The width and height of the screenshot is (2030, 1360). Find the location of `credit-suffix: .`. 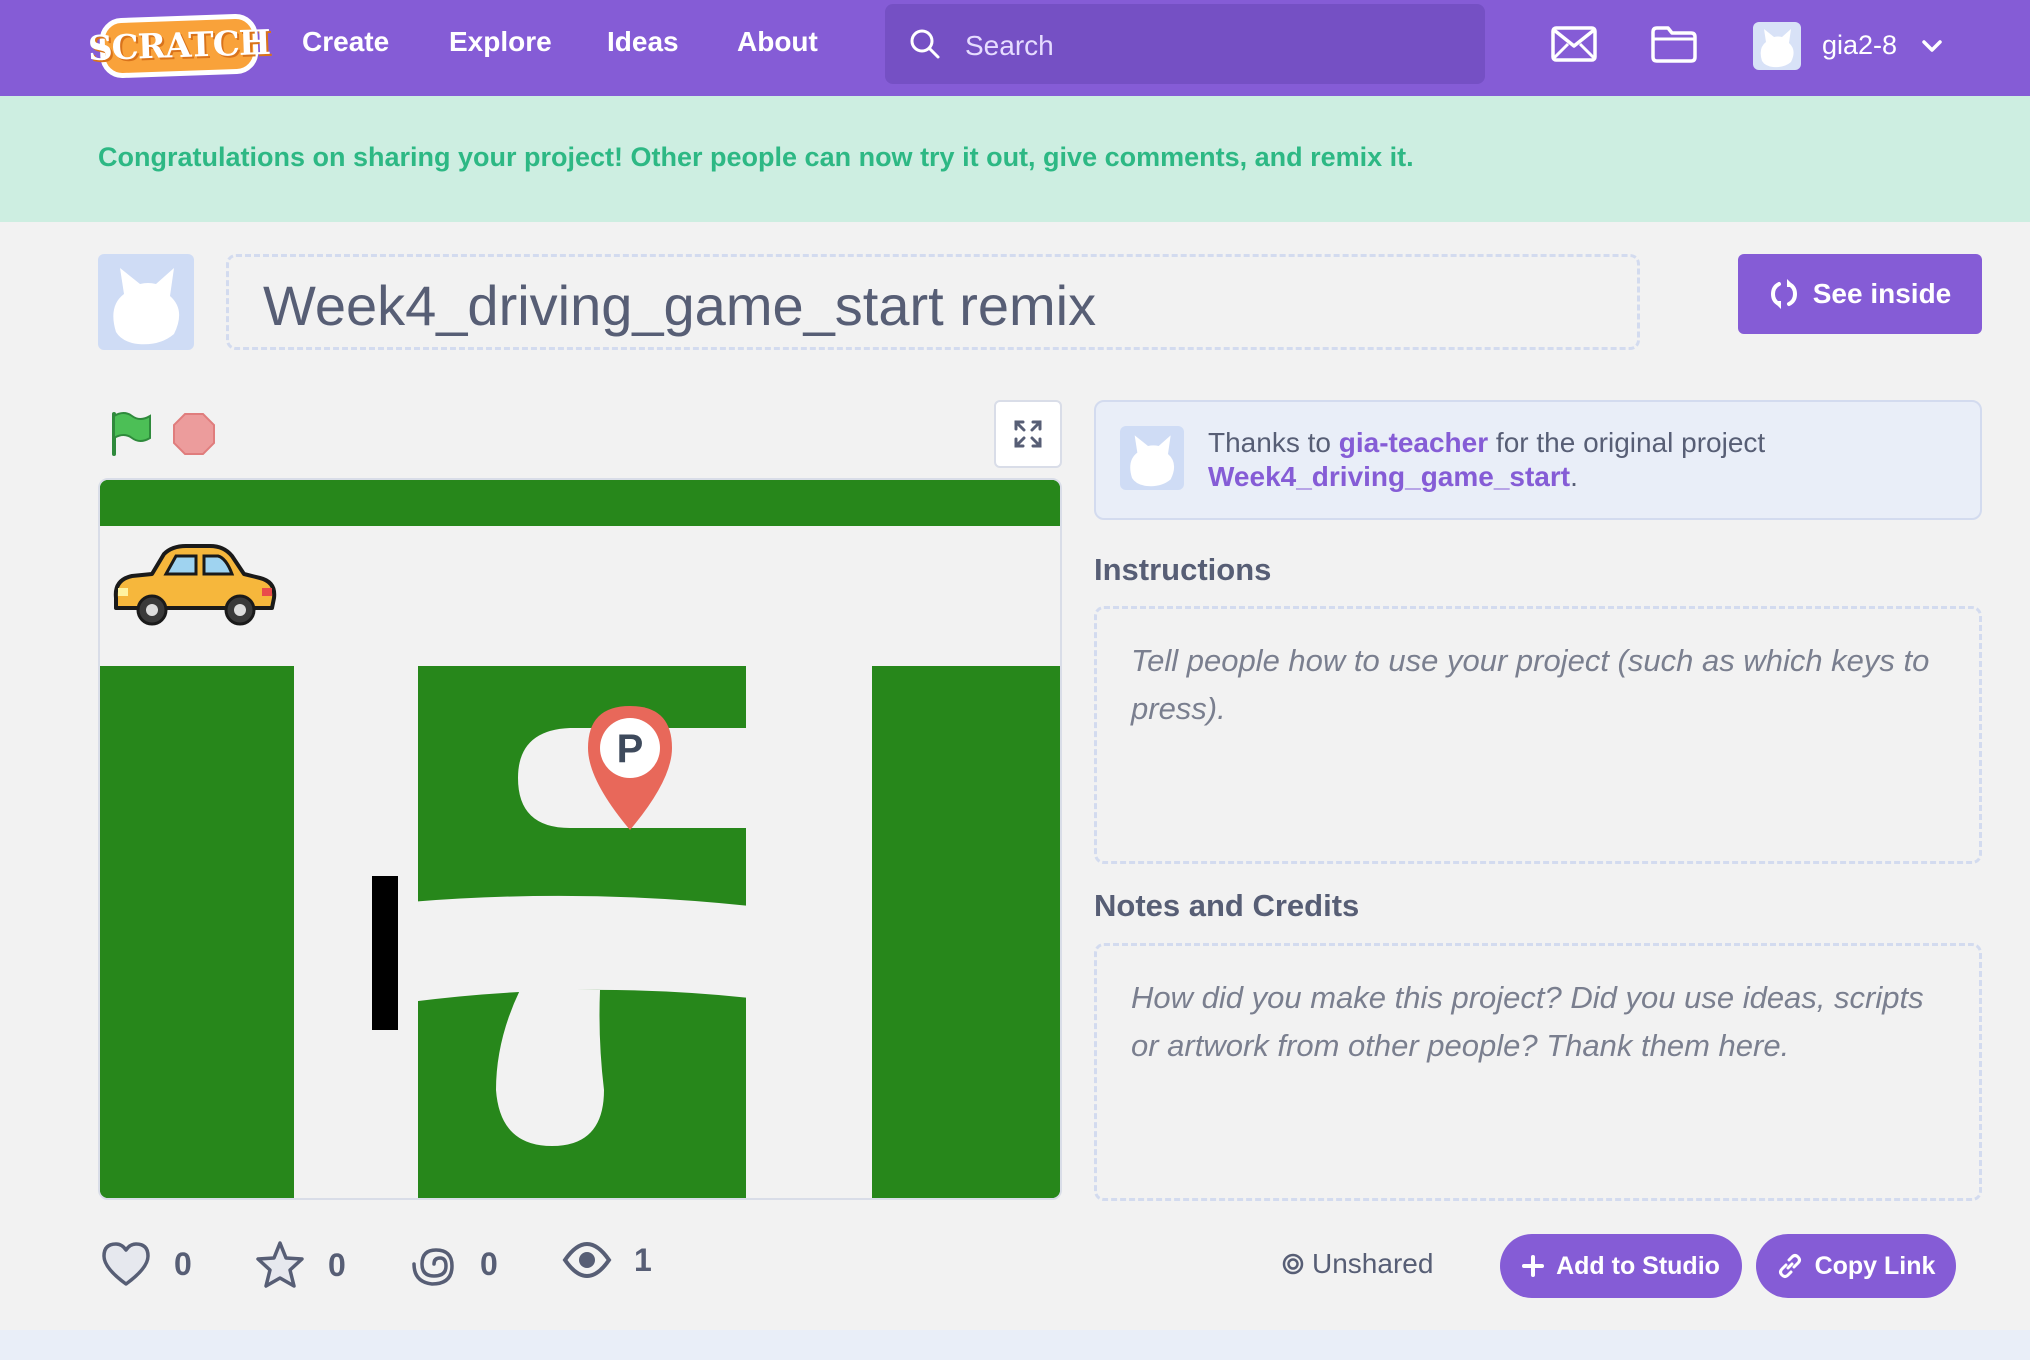

credit-suffix: . is located at coordinates (1574, 476).